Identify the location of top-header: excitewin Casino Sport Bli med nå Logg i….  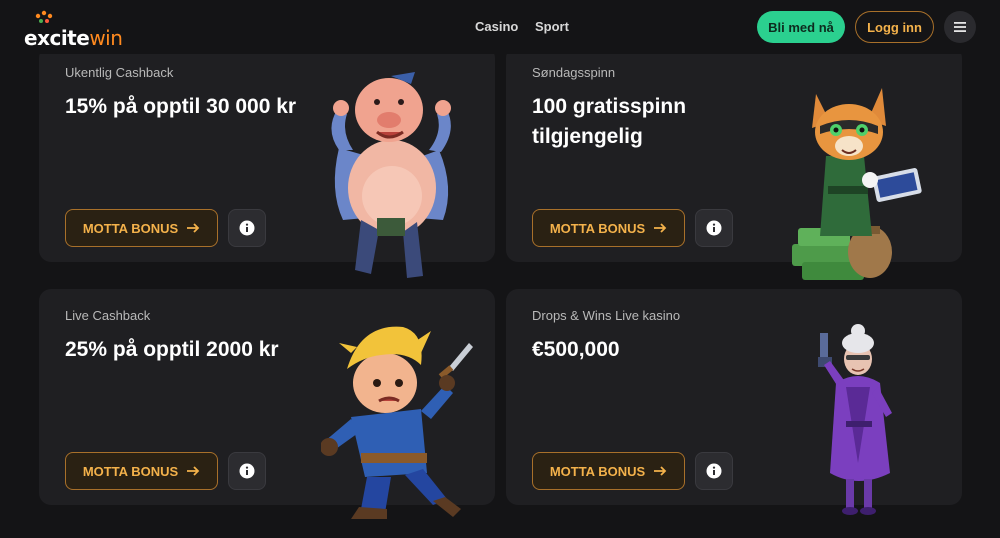
(500, 27).